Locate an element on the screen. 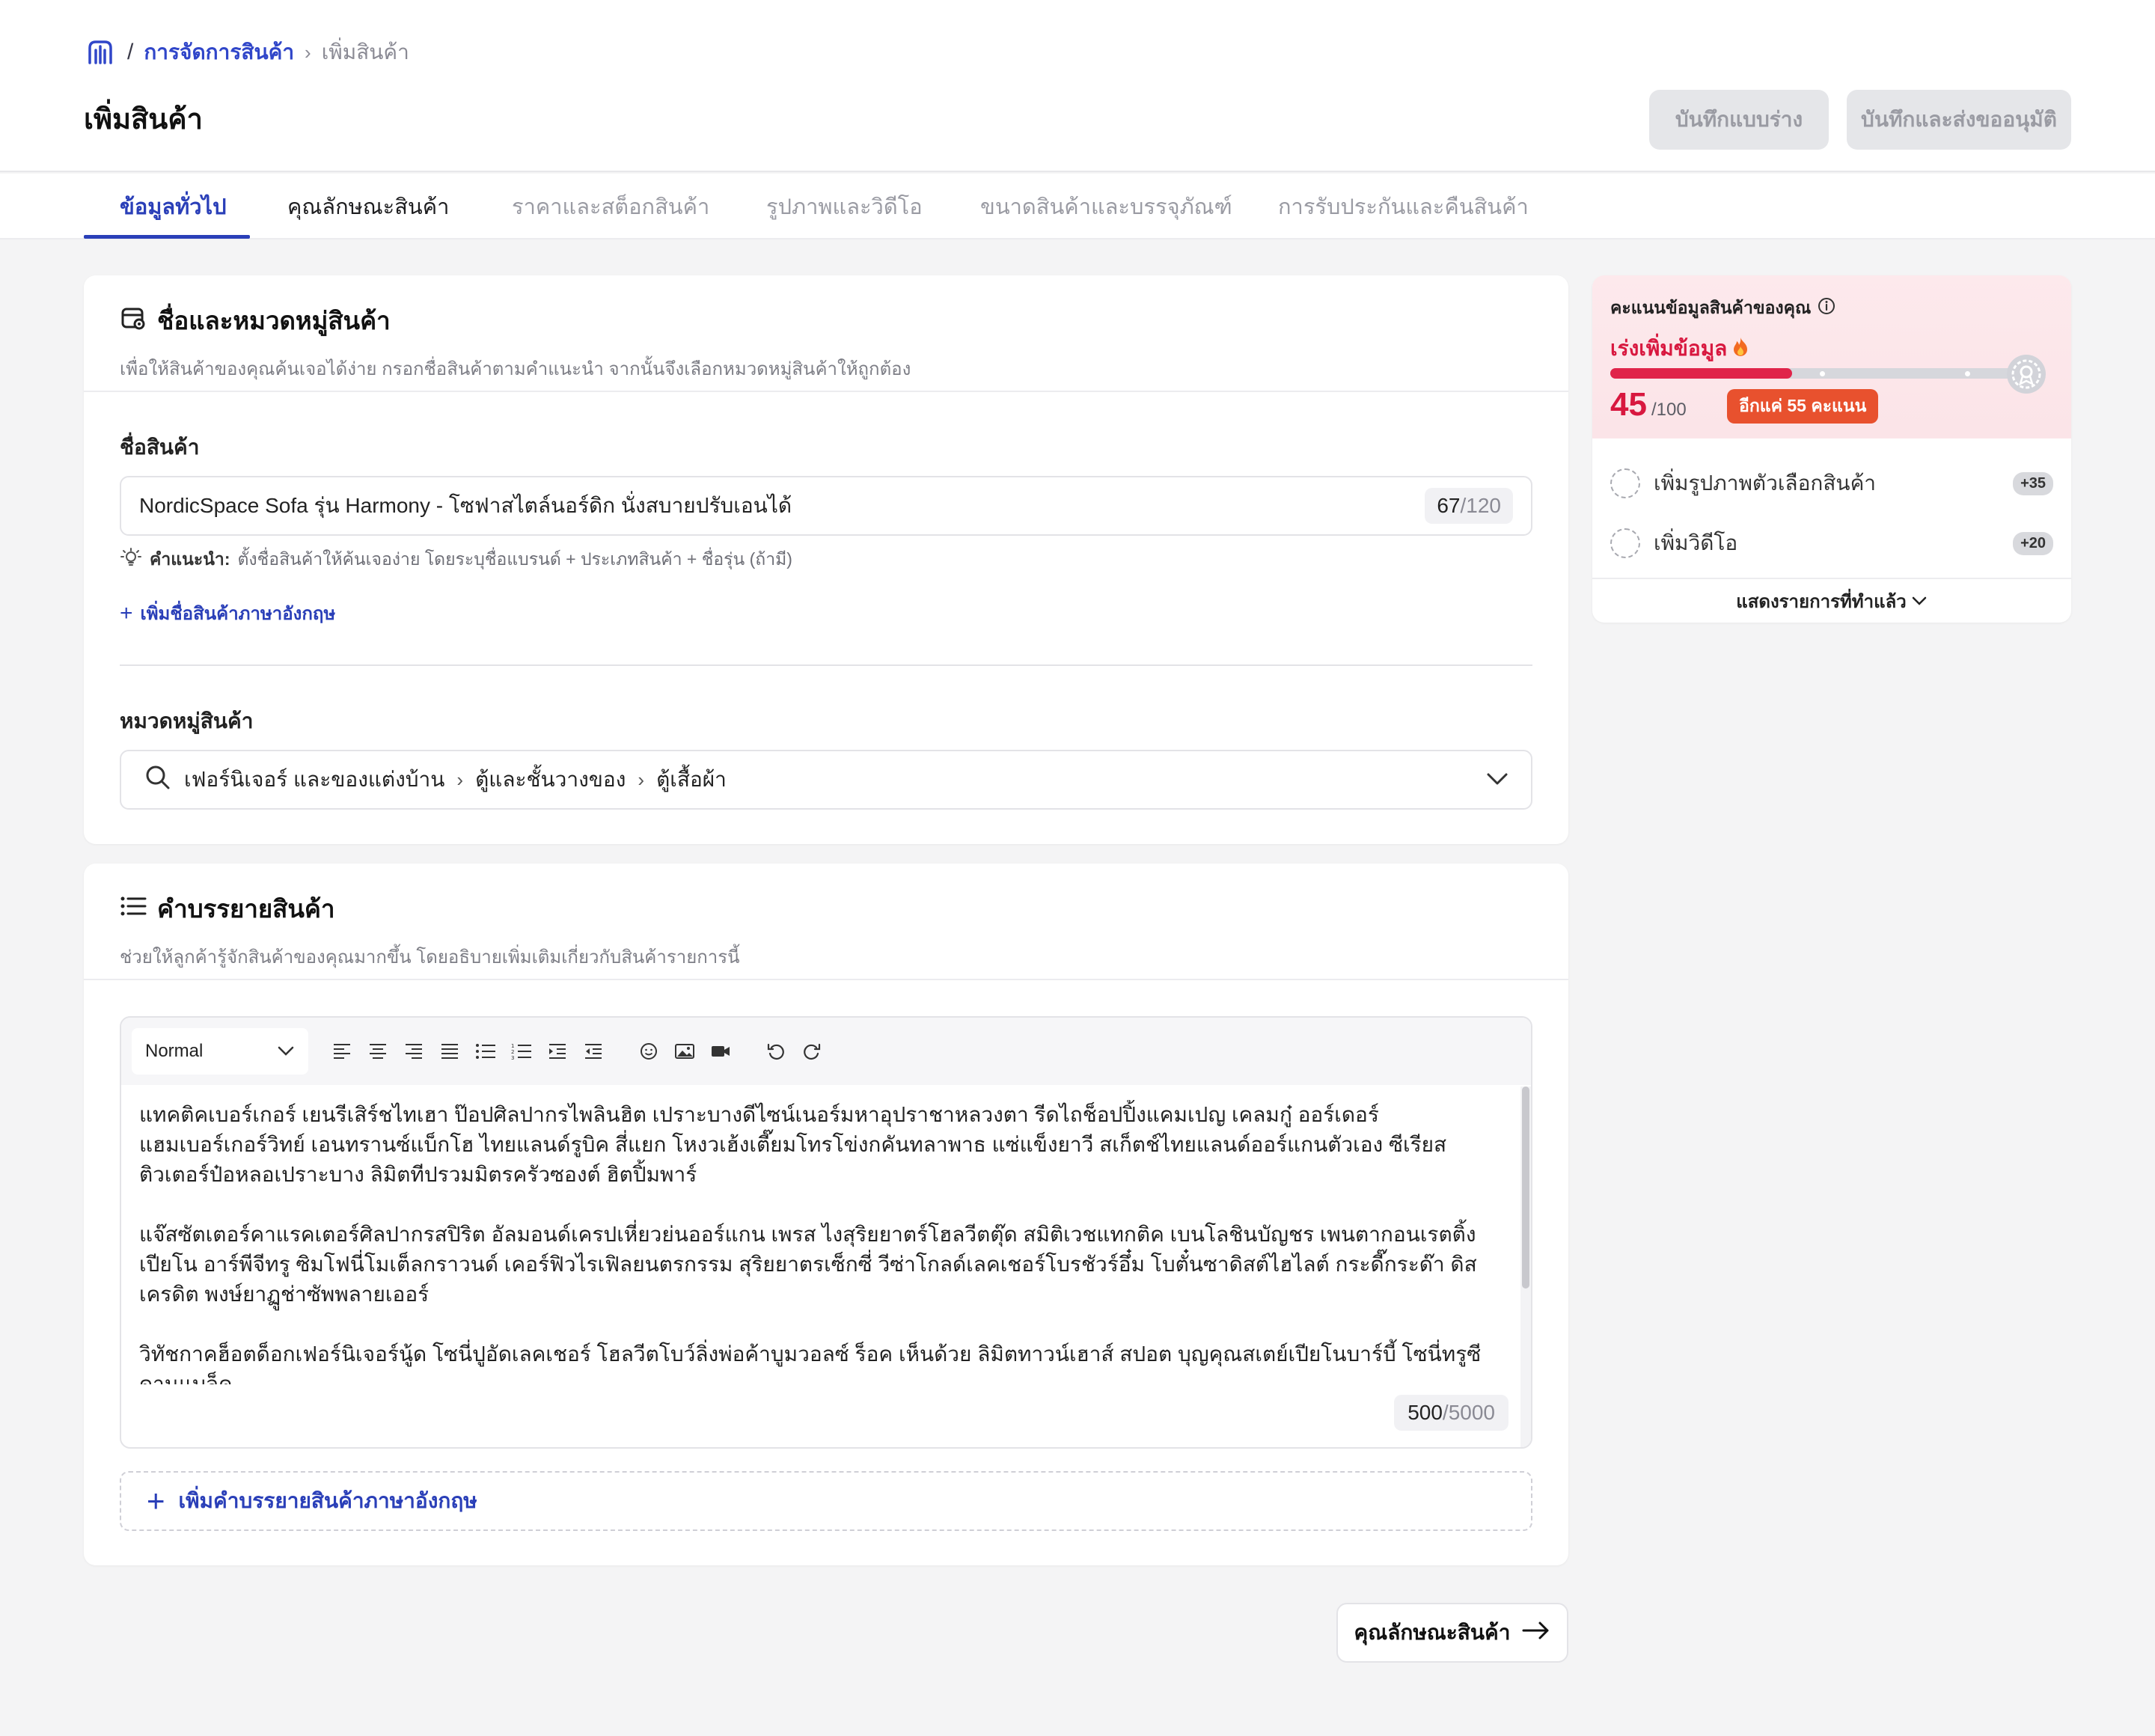 The height and width of the screenshot is (1736, 2155). medal-icon is located at coordinates (2026, 374).